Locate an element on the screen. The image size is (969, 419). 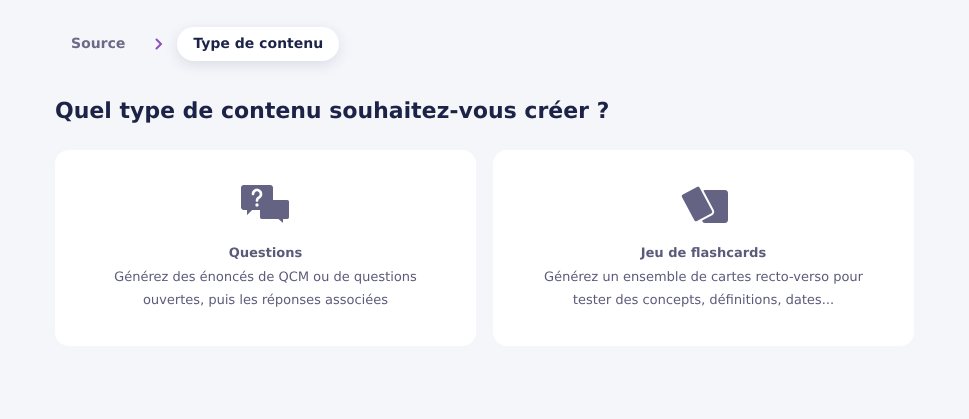
page-heading: Quel type de contenu souhaitez-vous créer ? is located at coordinates (332, 111).